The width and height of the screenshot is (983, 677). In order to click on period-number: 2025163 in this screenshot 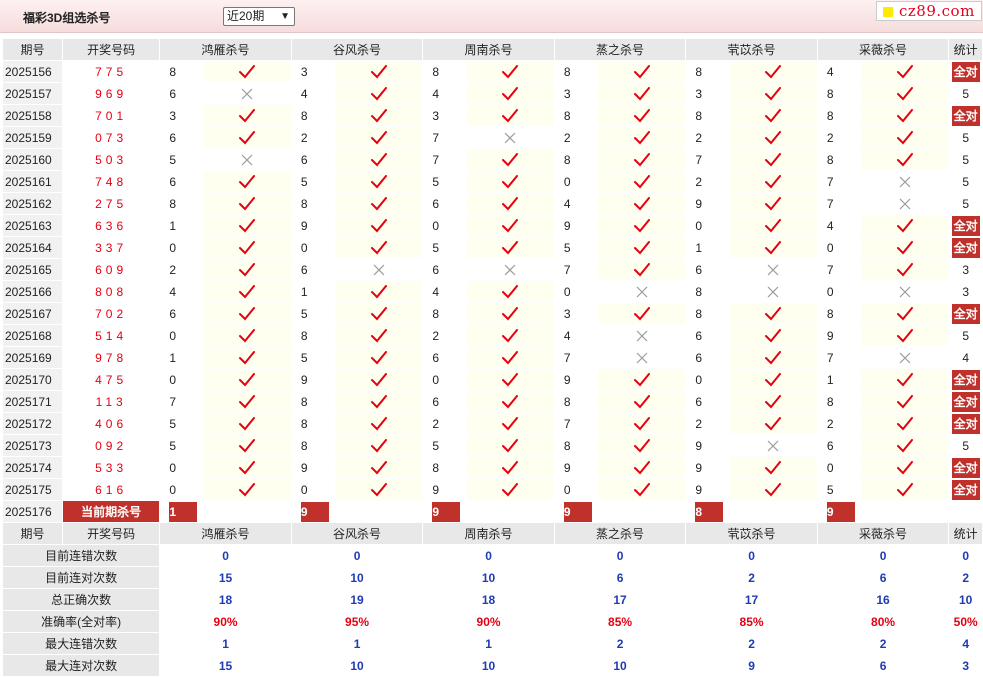, I will do `click(28, 225)`.